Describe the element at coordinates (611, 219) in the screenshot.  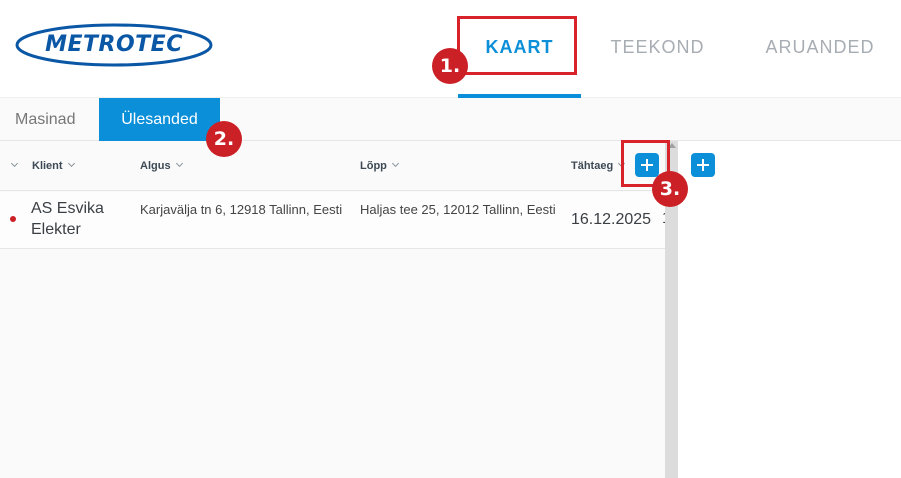
I see `cell-tahtaeg: 16.12.2025` at that location.